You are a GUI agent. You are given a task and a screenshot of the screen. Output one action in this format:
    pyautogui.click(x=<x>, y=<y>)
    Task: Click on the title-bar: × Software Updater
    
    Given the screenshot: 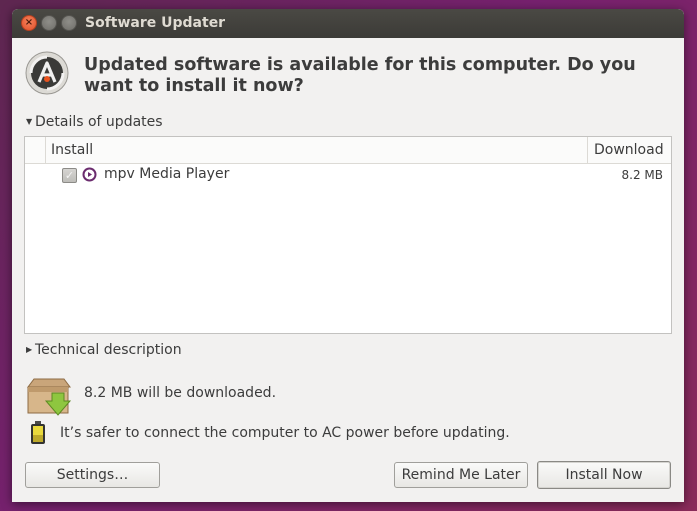 What is the action you would take?
    pyautogui.click(x=348, y=23)
    